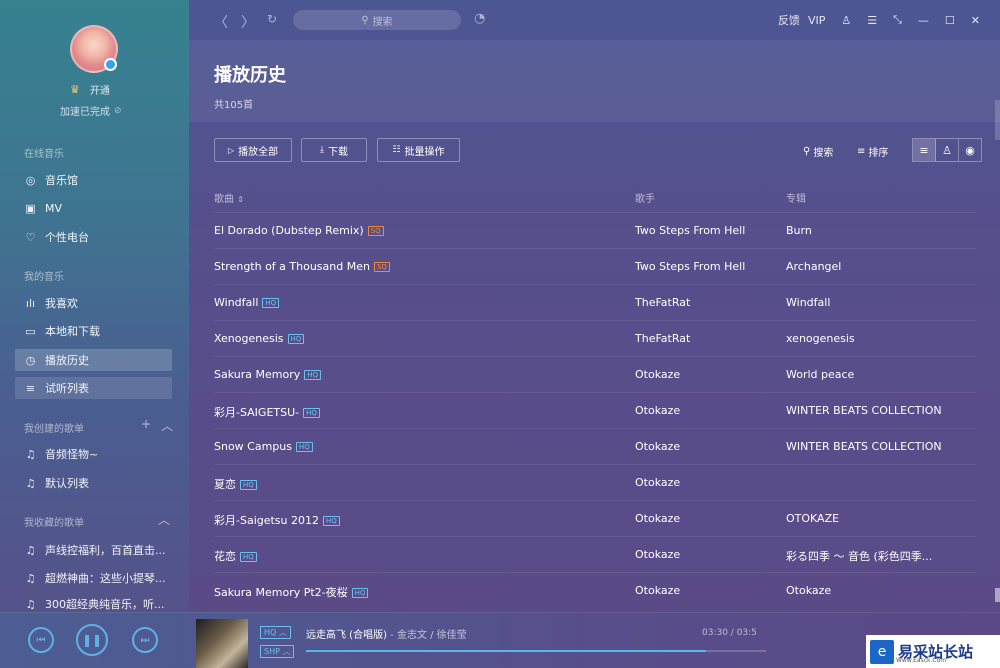 The height and width of the screenshot is (668, 1000). I want to click on batch-button: ☷ 批量操作, so click(418, 150).